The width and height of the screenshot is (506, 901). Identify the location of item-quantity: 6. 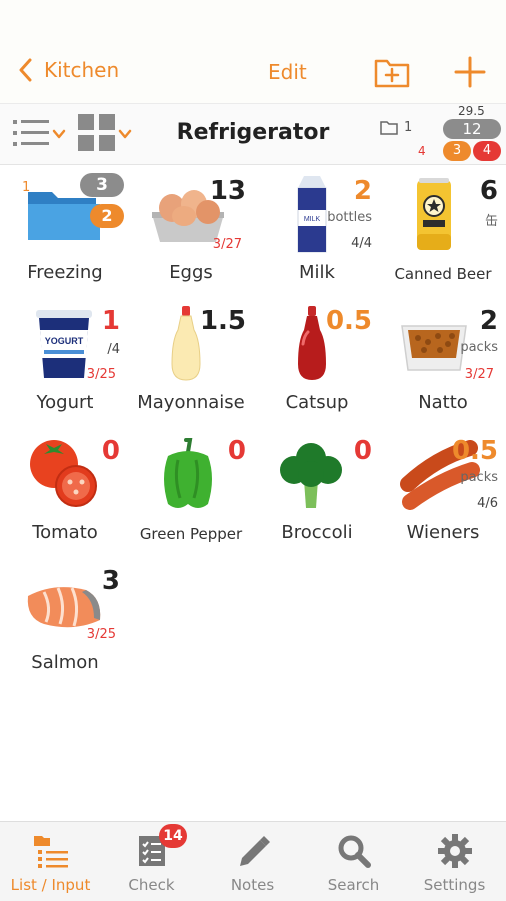
(488, 191).